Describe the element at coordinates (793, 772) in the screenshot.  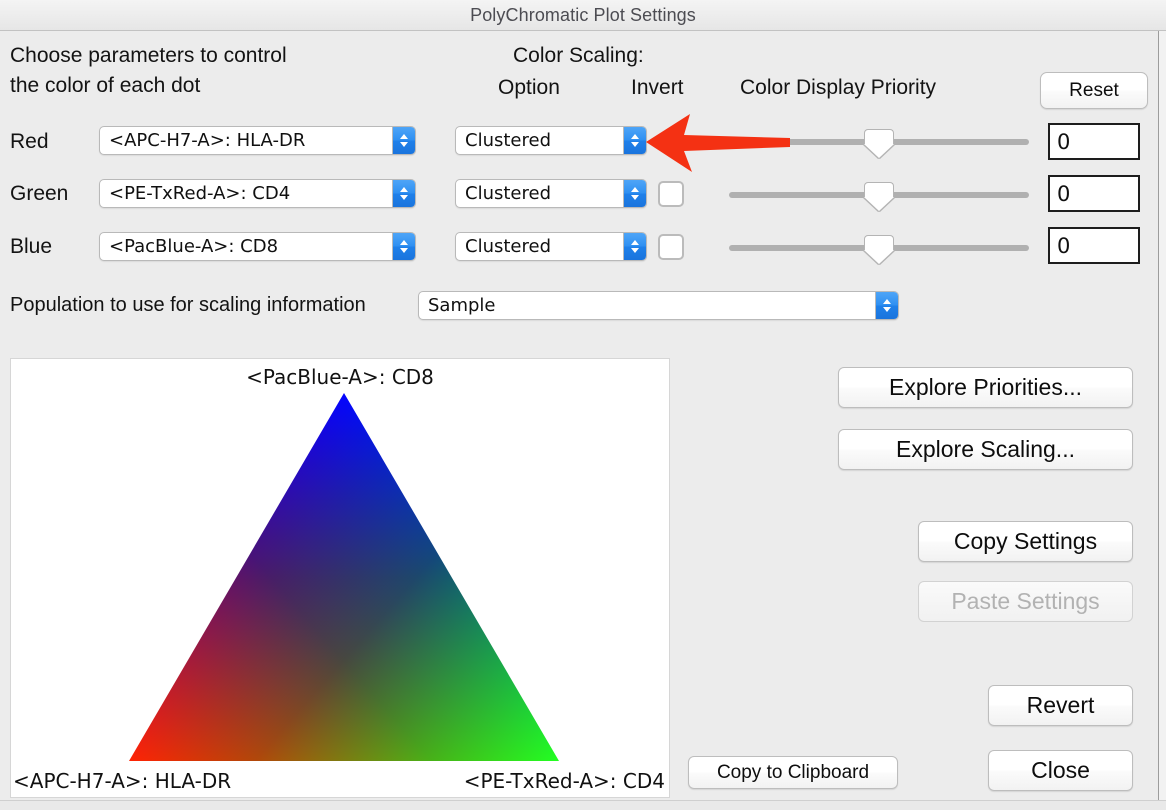
I see `copy-to-clipboard-button: Copy to Clipboard` at that location.